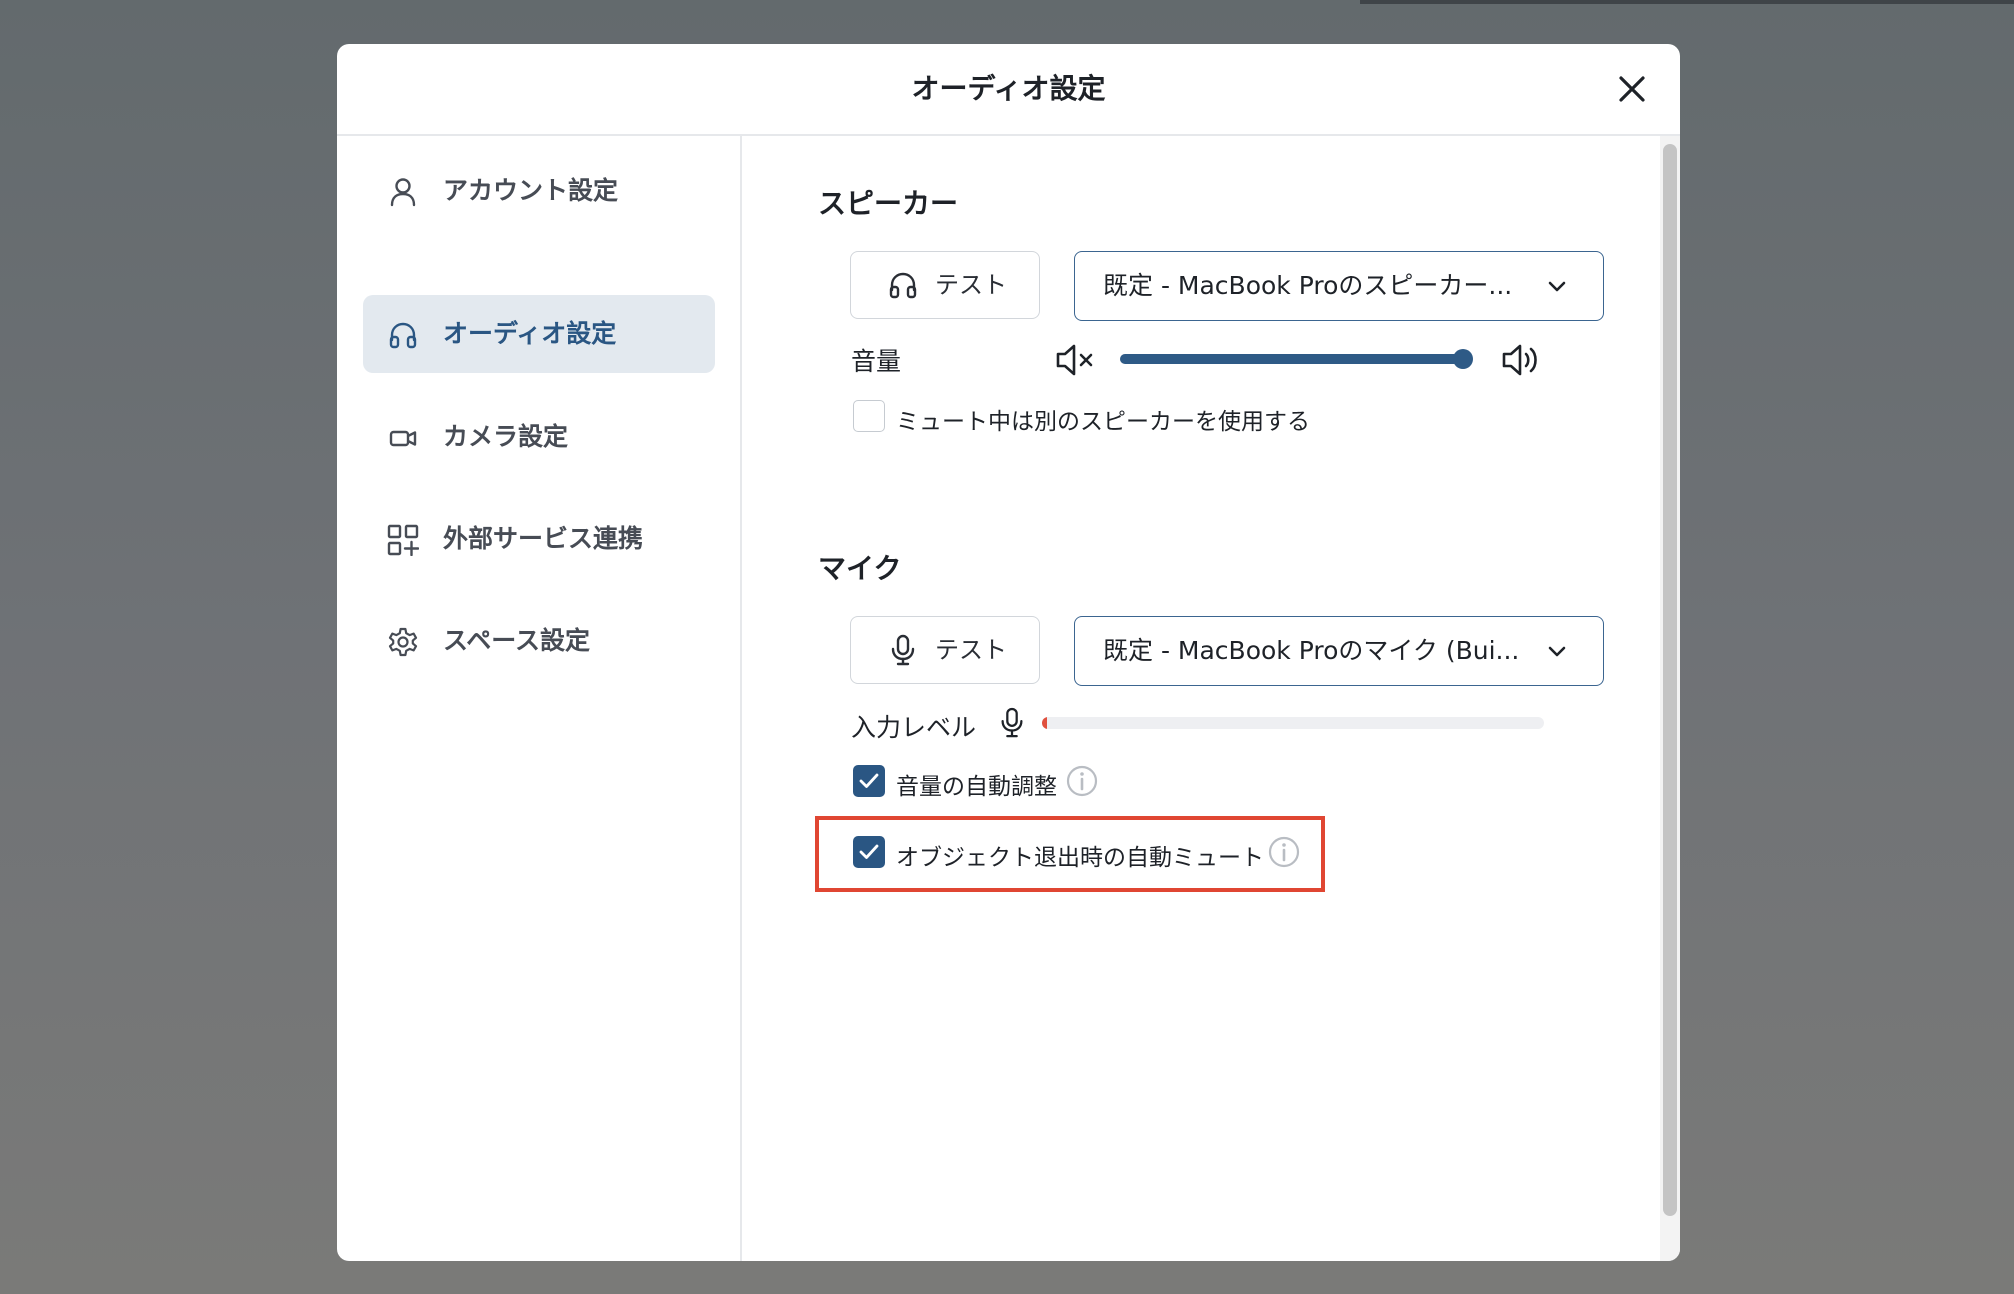 Image resolution: width=2014 pixels, height=1294 pixels. Describe the element at coordinates (543, 538) in the screenshot. I see `sidebar-item-label: 外部サービス連携` at that location.